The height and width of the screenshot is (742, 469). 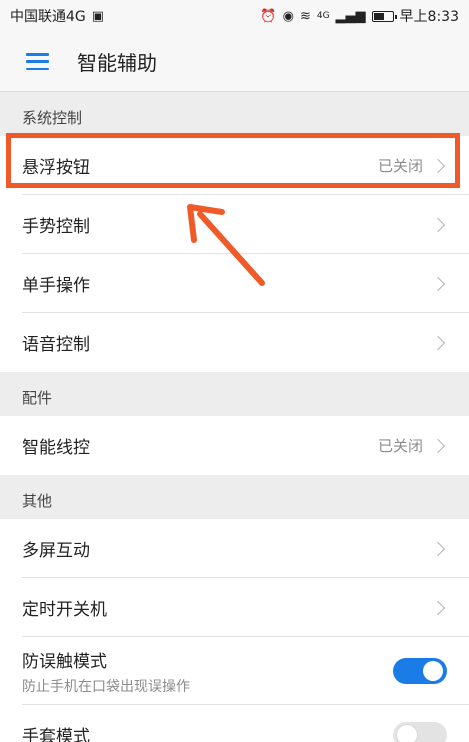 What do you see at coordinates (234, 445) in the screenshot?
I see `smart-wire-control-item: 智能线控 已关闭` at bounding box center [234, 445].